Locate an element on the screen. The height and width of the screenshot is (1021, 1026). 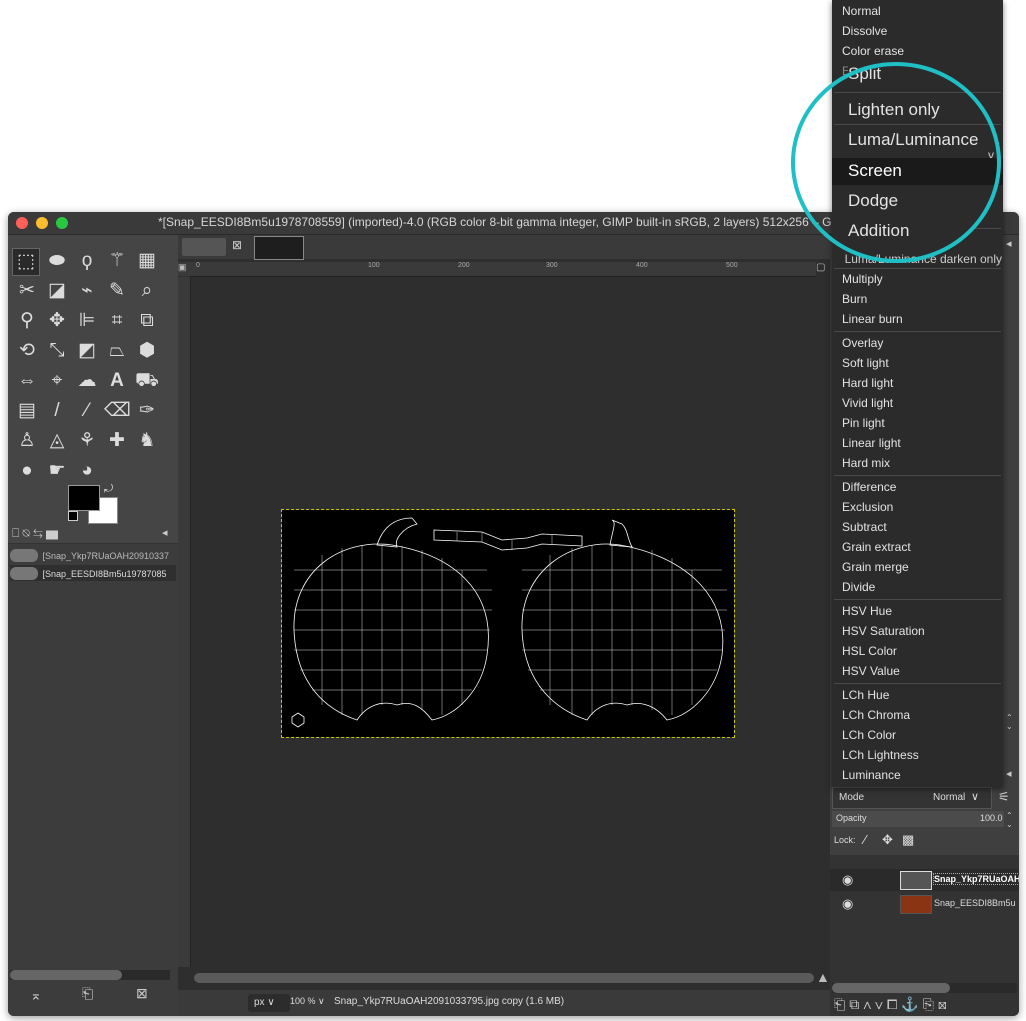
new-group-icon: ⧉ is located at coordinates (856, 1004).